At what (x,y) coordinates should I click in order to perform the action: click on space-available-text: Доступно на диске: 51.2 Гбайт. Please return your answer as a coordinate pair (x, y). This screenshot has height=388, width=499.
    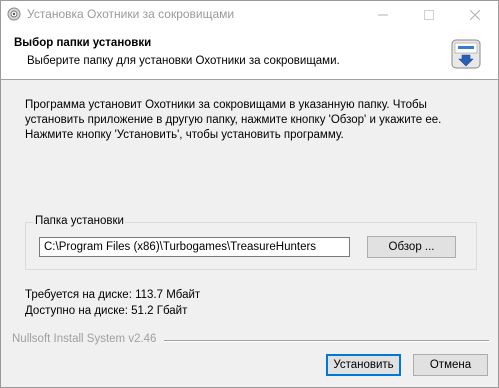
    Looking at the image, I should click on (106, 311).